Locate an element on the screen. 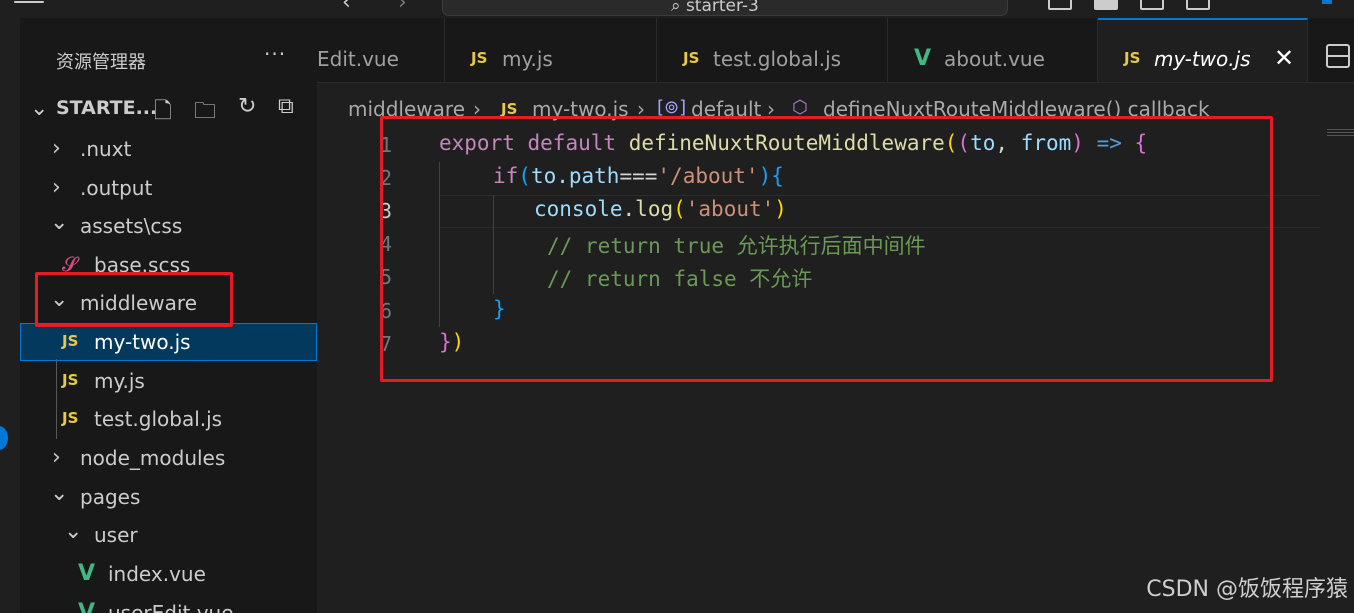 This screenshot has height=613, width=1354. back-arrow-icon: ‹ is located at coordinates (346, 7).